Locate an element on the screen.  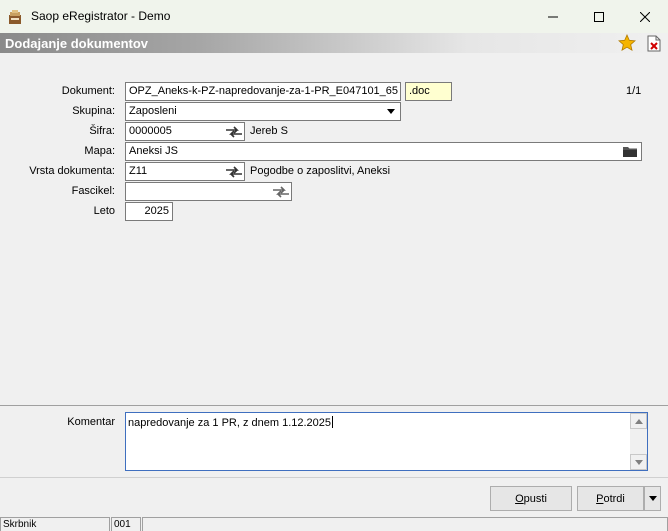
minimize-icon is located at coordinates (553, 16).